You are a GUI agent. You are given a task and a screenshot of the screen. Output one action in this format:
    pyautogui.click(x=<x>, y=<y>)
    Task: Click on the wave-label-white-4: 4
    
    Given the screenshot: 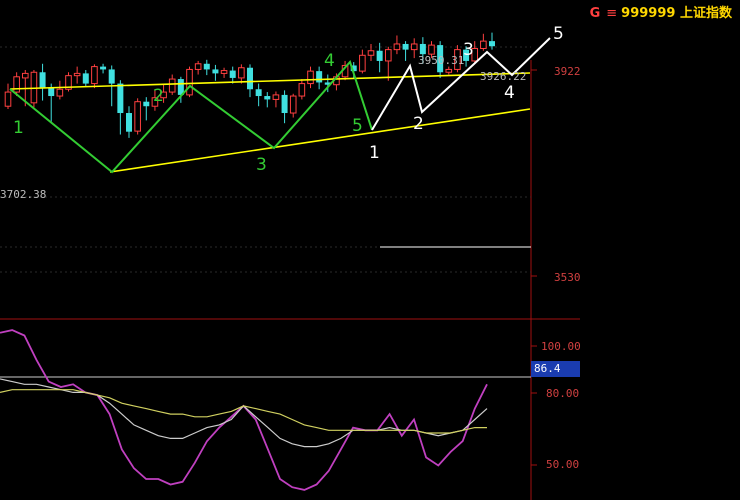 What is the action you would take?
    pyautogui.click(x=509, y=93)
    